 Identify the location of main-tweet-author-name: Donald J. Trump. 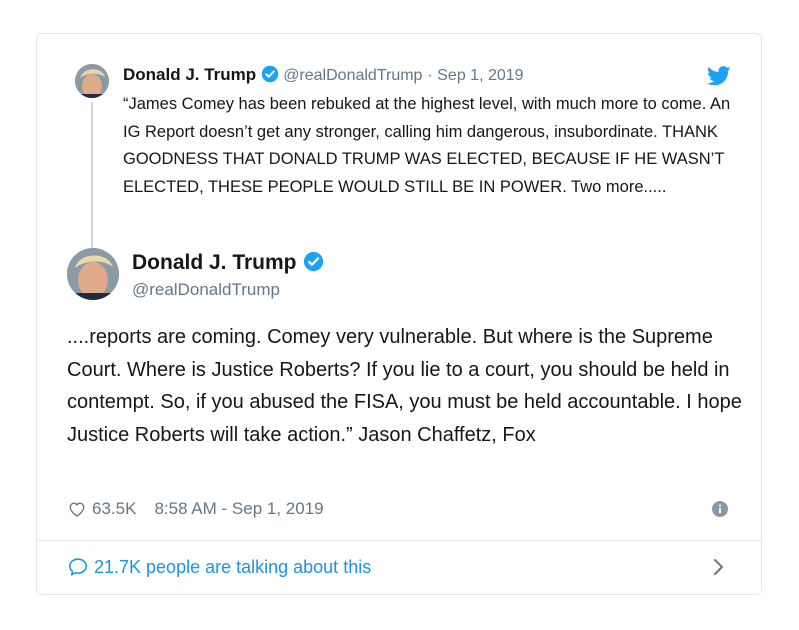
(214, 262).